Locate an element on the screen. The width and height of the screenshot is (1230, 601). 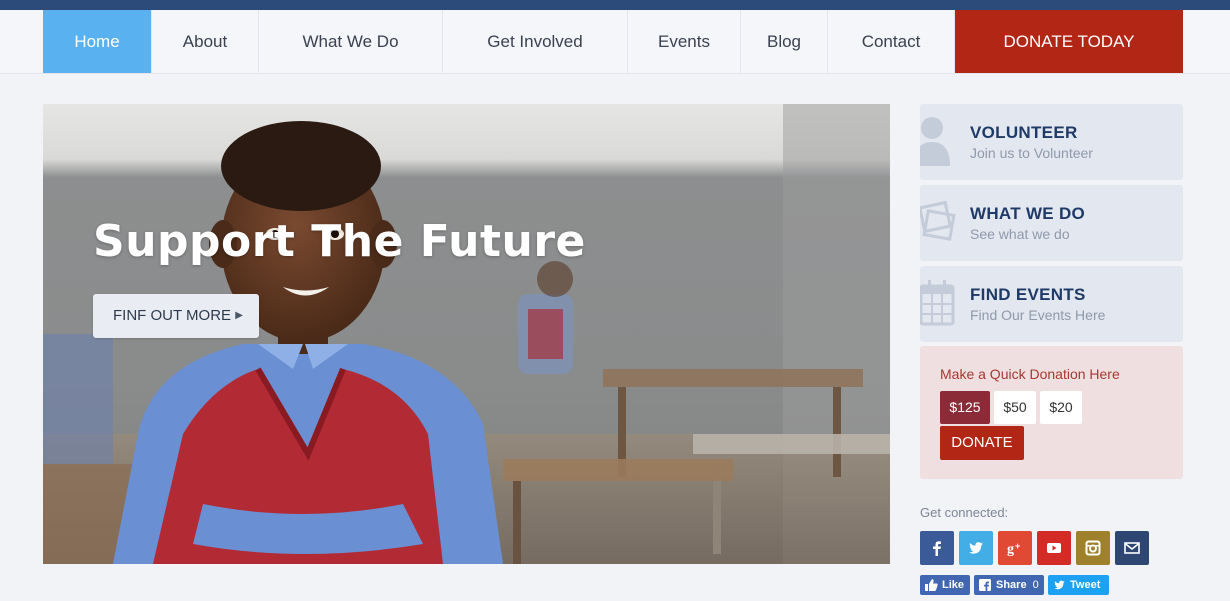
what-we-do-subtitle: See what we do is located at coordinates (1020, 234).